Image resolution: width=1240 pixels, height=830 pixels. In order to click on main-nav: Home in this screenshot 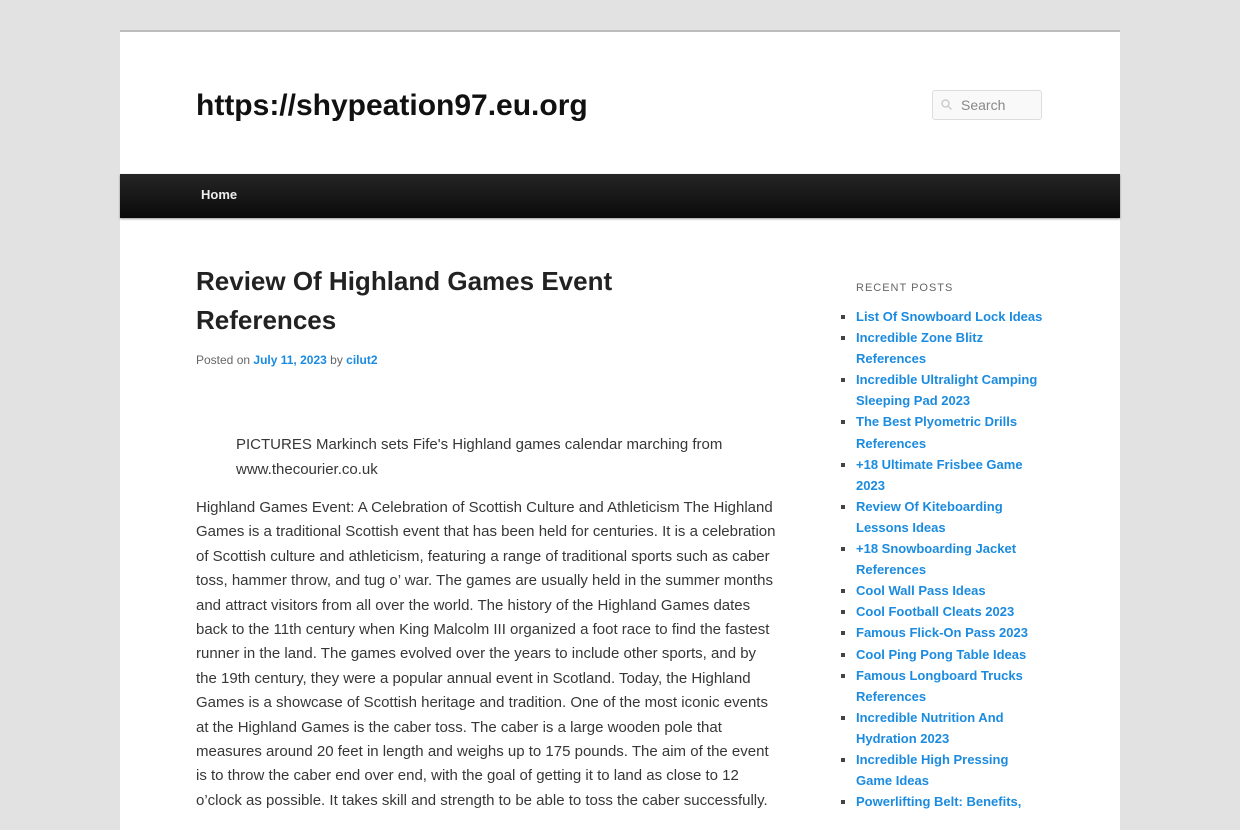, I will do `click(620, 196)`.